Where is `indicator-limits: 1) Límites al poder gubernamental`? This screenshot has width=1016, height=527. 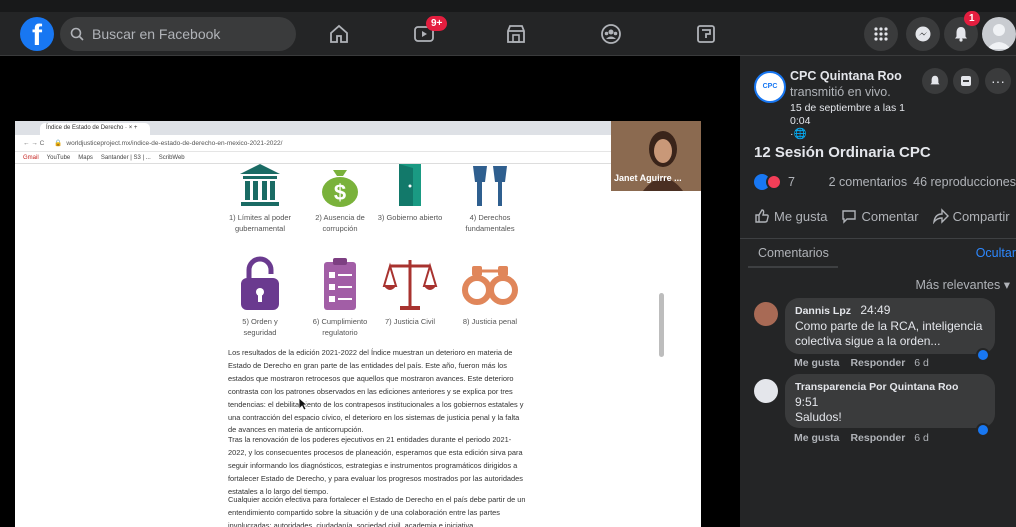
indicator-limits: 1) Límites al poder gubernamental is located at coordinates (260, 198).